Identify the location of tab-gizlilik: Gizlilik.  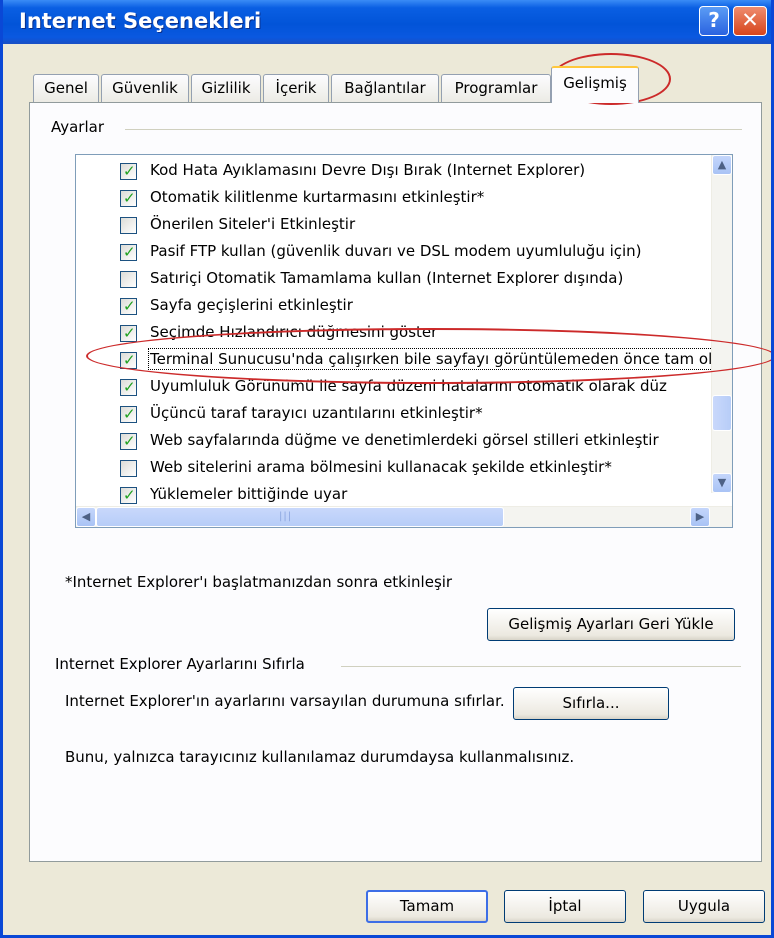
(226, 88).